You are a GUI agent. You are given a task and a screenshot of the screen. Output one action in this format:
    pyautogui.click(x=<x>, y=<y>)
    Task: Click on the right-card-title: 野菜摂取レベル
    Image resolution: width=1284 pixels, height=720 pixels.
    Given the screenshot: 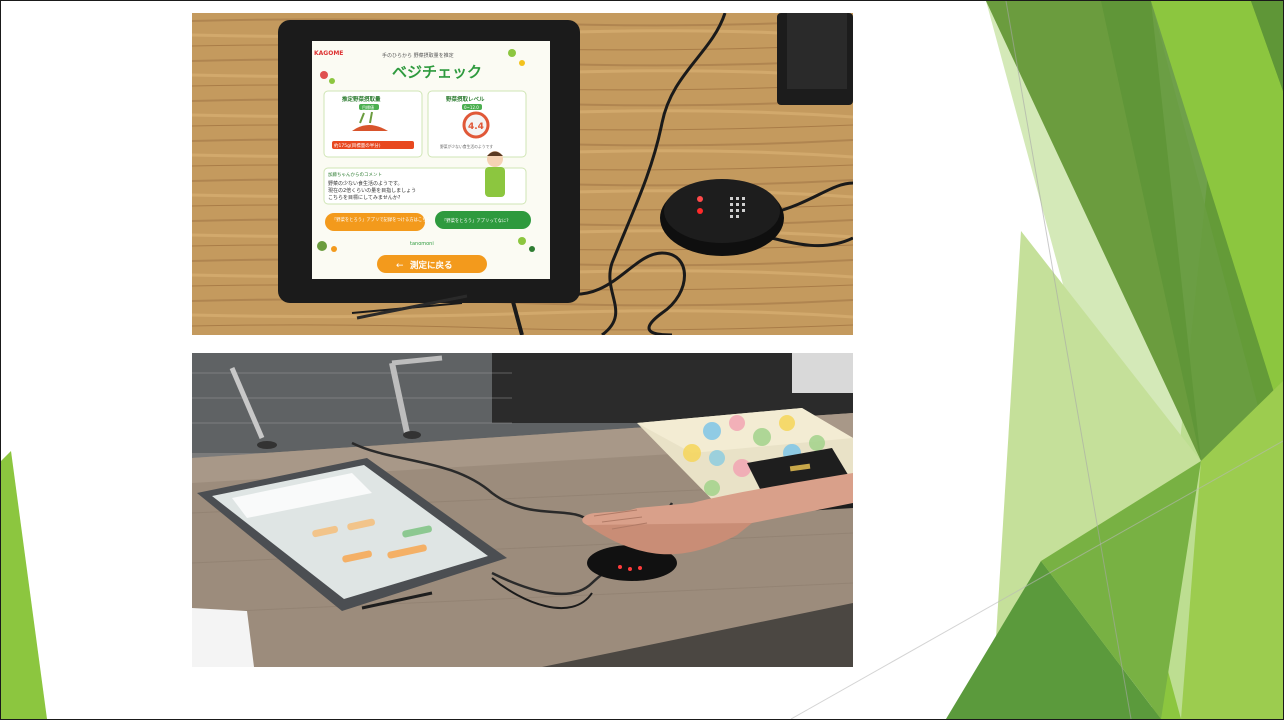 What is the action you would take?
    pyautogui.click(x=465, y=99)
    